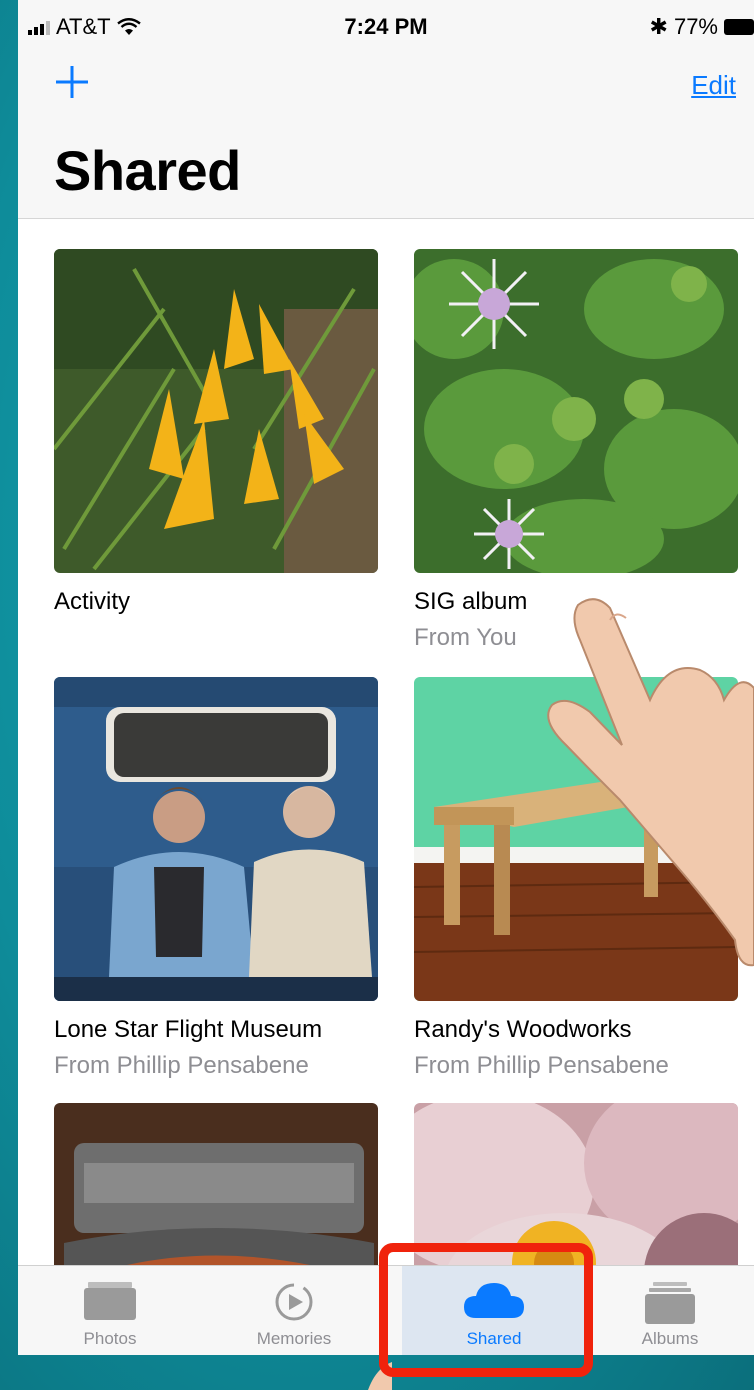 The width and height of the screenshot is (754, 1390). What do you see at coordinates (72, 82) in the screenshot?
I see `add-album-button` at bounding box center [72, 82].